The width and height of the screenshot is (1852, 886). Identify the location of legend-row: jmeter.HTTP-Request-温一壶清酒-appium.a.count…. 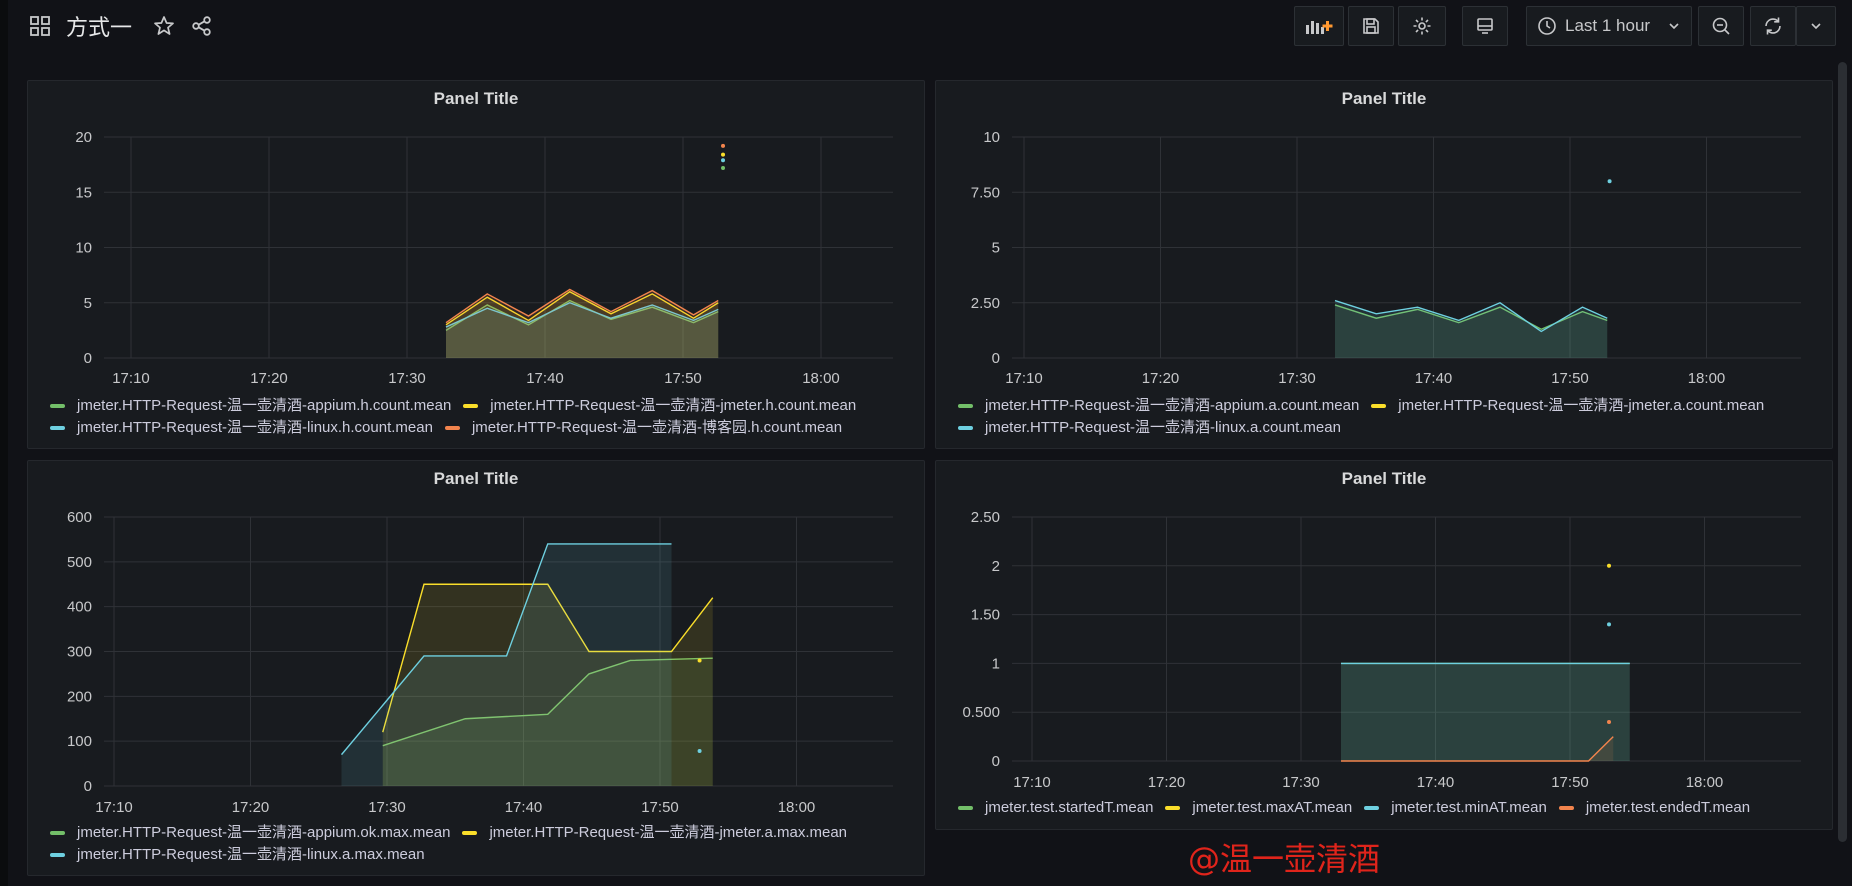
(1367, 406).